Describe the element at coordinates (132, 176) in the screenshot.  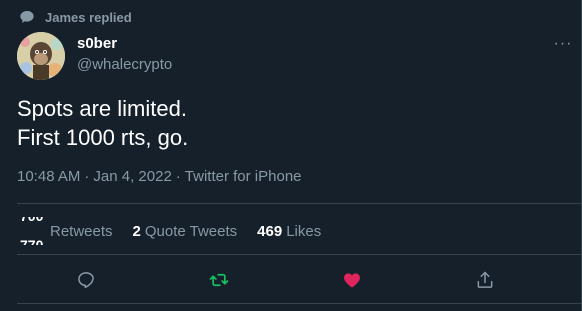
I see `tweet-date: Jan 4, 2022` at that location.